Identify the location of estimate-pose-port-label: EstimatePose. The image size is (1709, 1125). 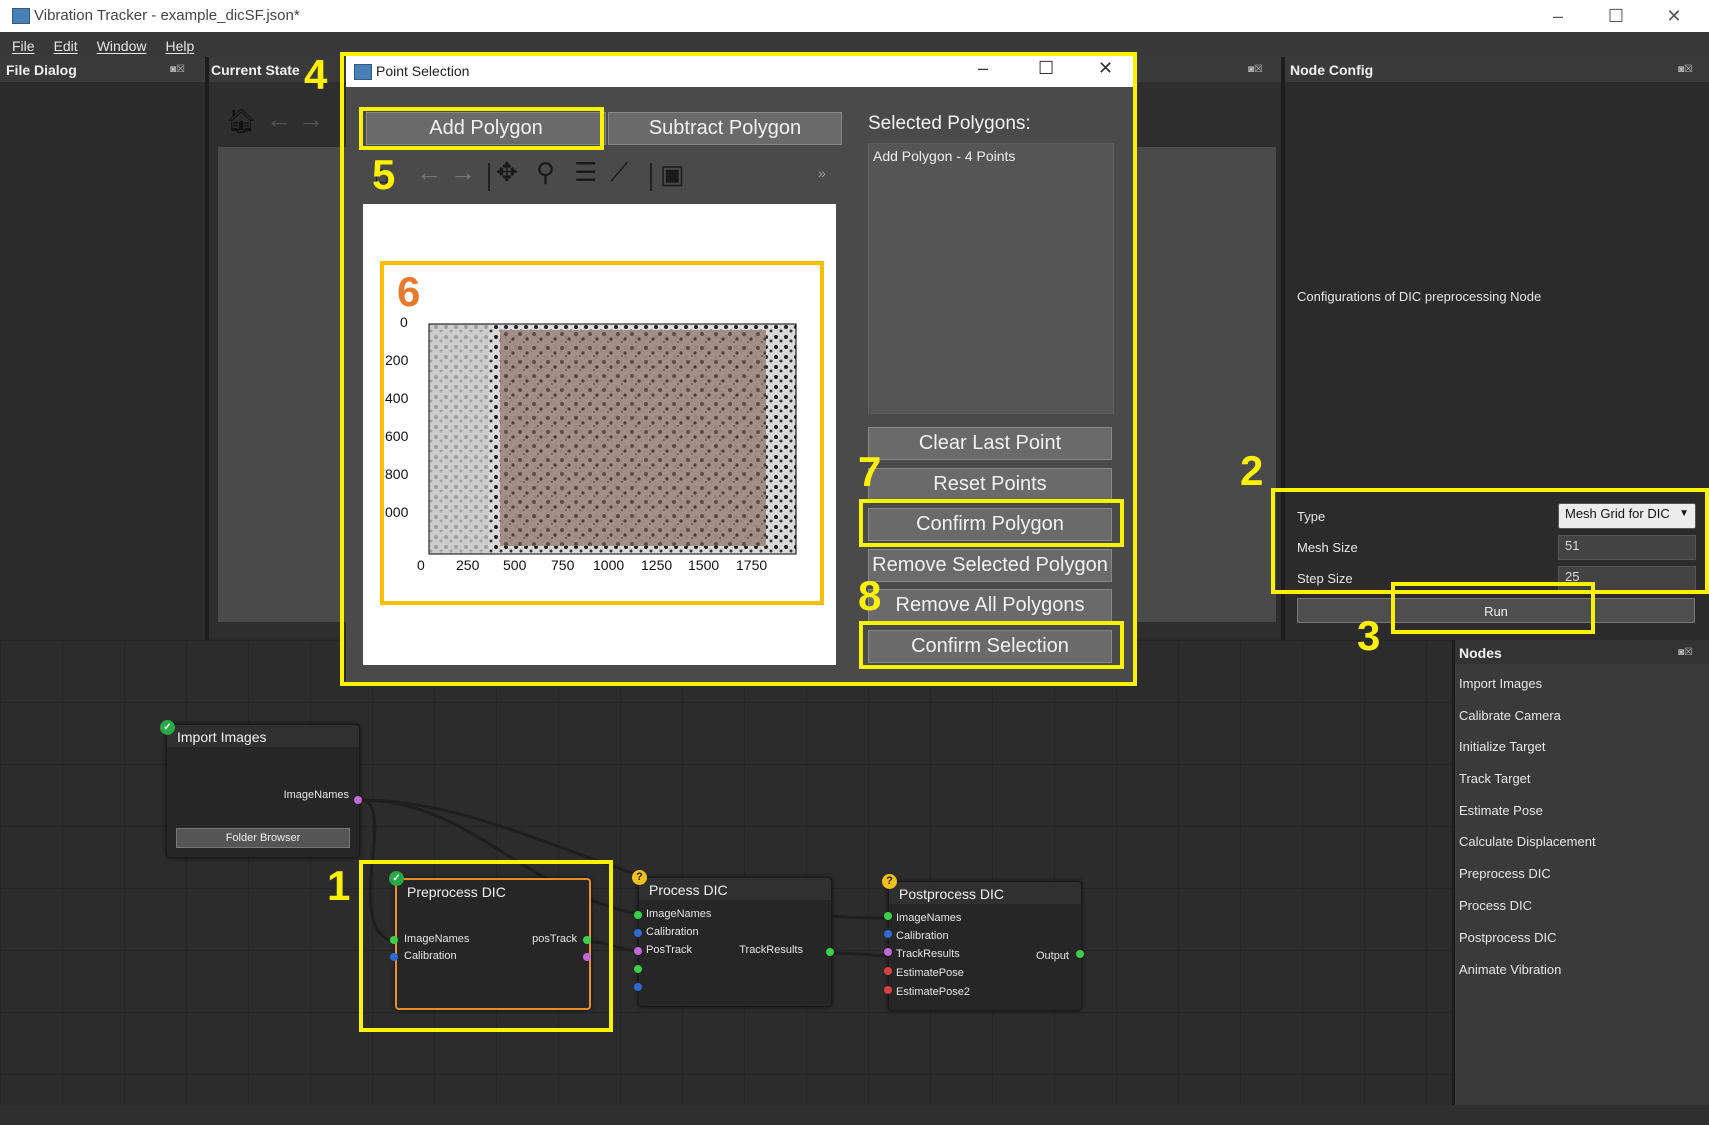
(930, 973).